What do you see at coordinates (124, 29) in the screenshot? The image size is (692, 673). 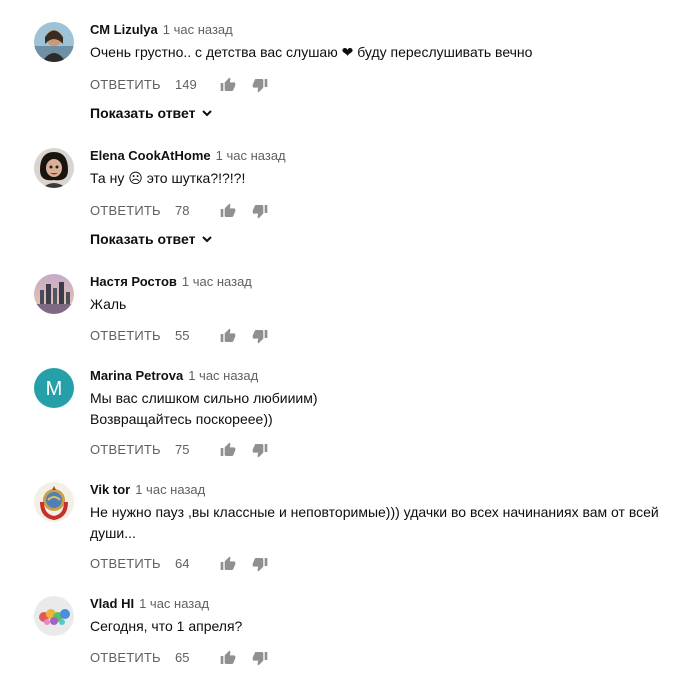 I see `author-name: СМ Lizulya` at bounding box center [124, 29].